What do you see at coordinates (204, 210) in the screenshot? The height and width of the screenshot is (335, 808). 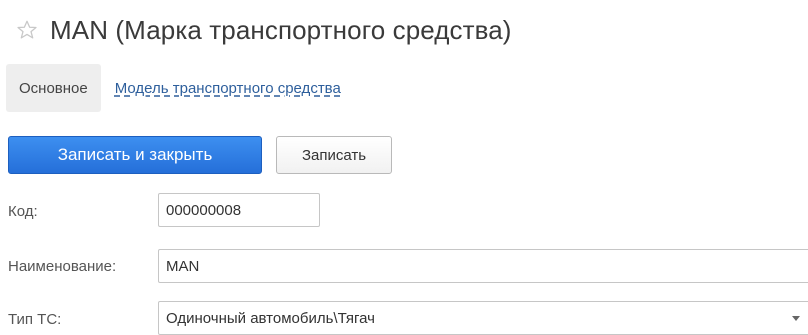 I see `code-value: 000000008` at bounding box center [204, 210].